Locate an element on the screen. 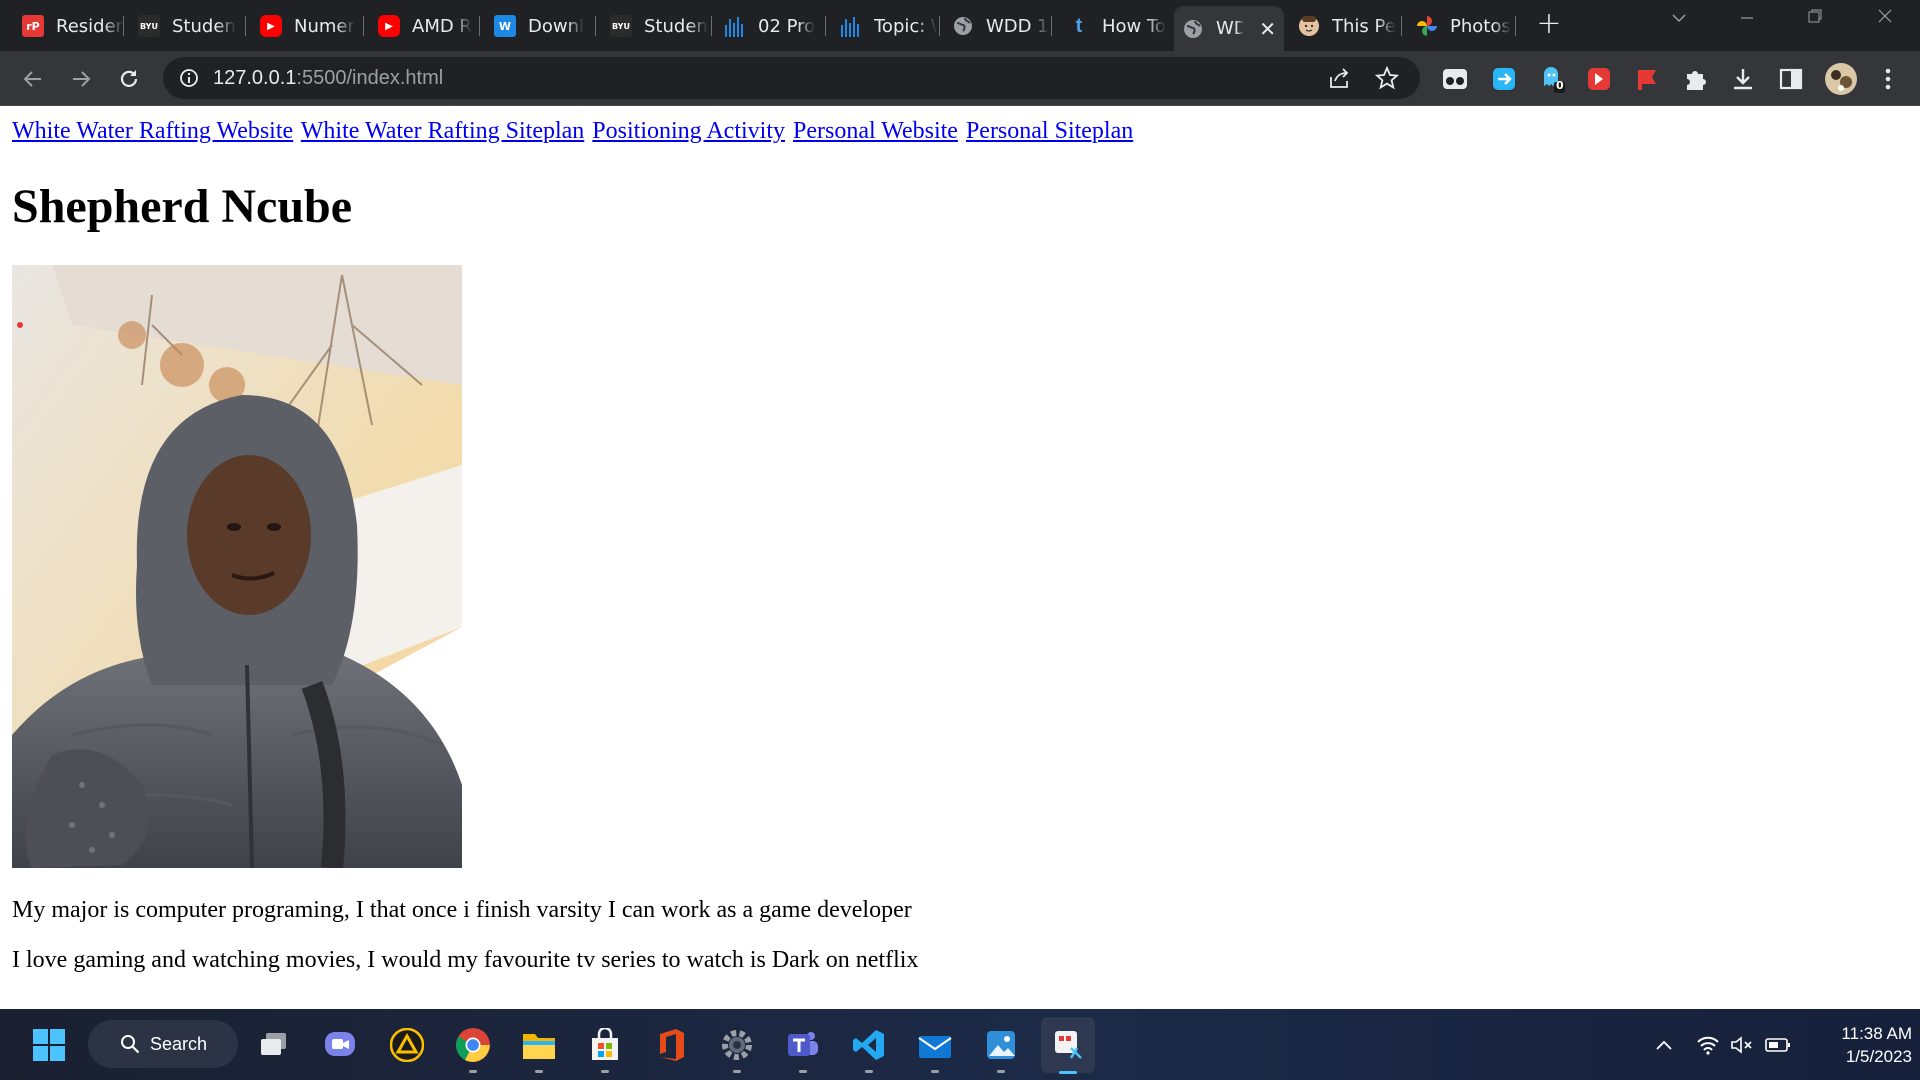 The width and height of the screenshot is (1920, 1080). tab-title: Residen is located at coordinates (90, 26).